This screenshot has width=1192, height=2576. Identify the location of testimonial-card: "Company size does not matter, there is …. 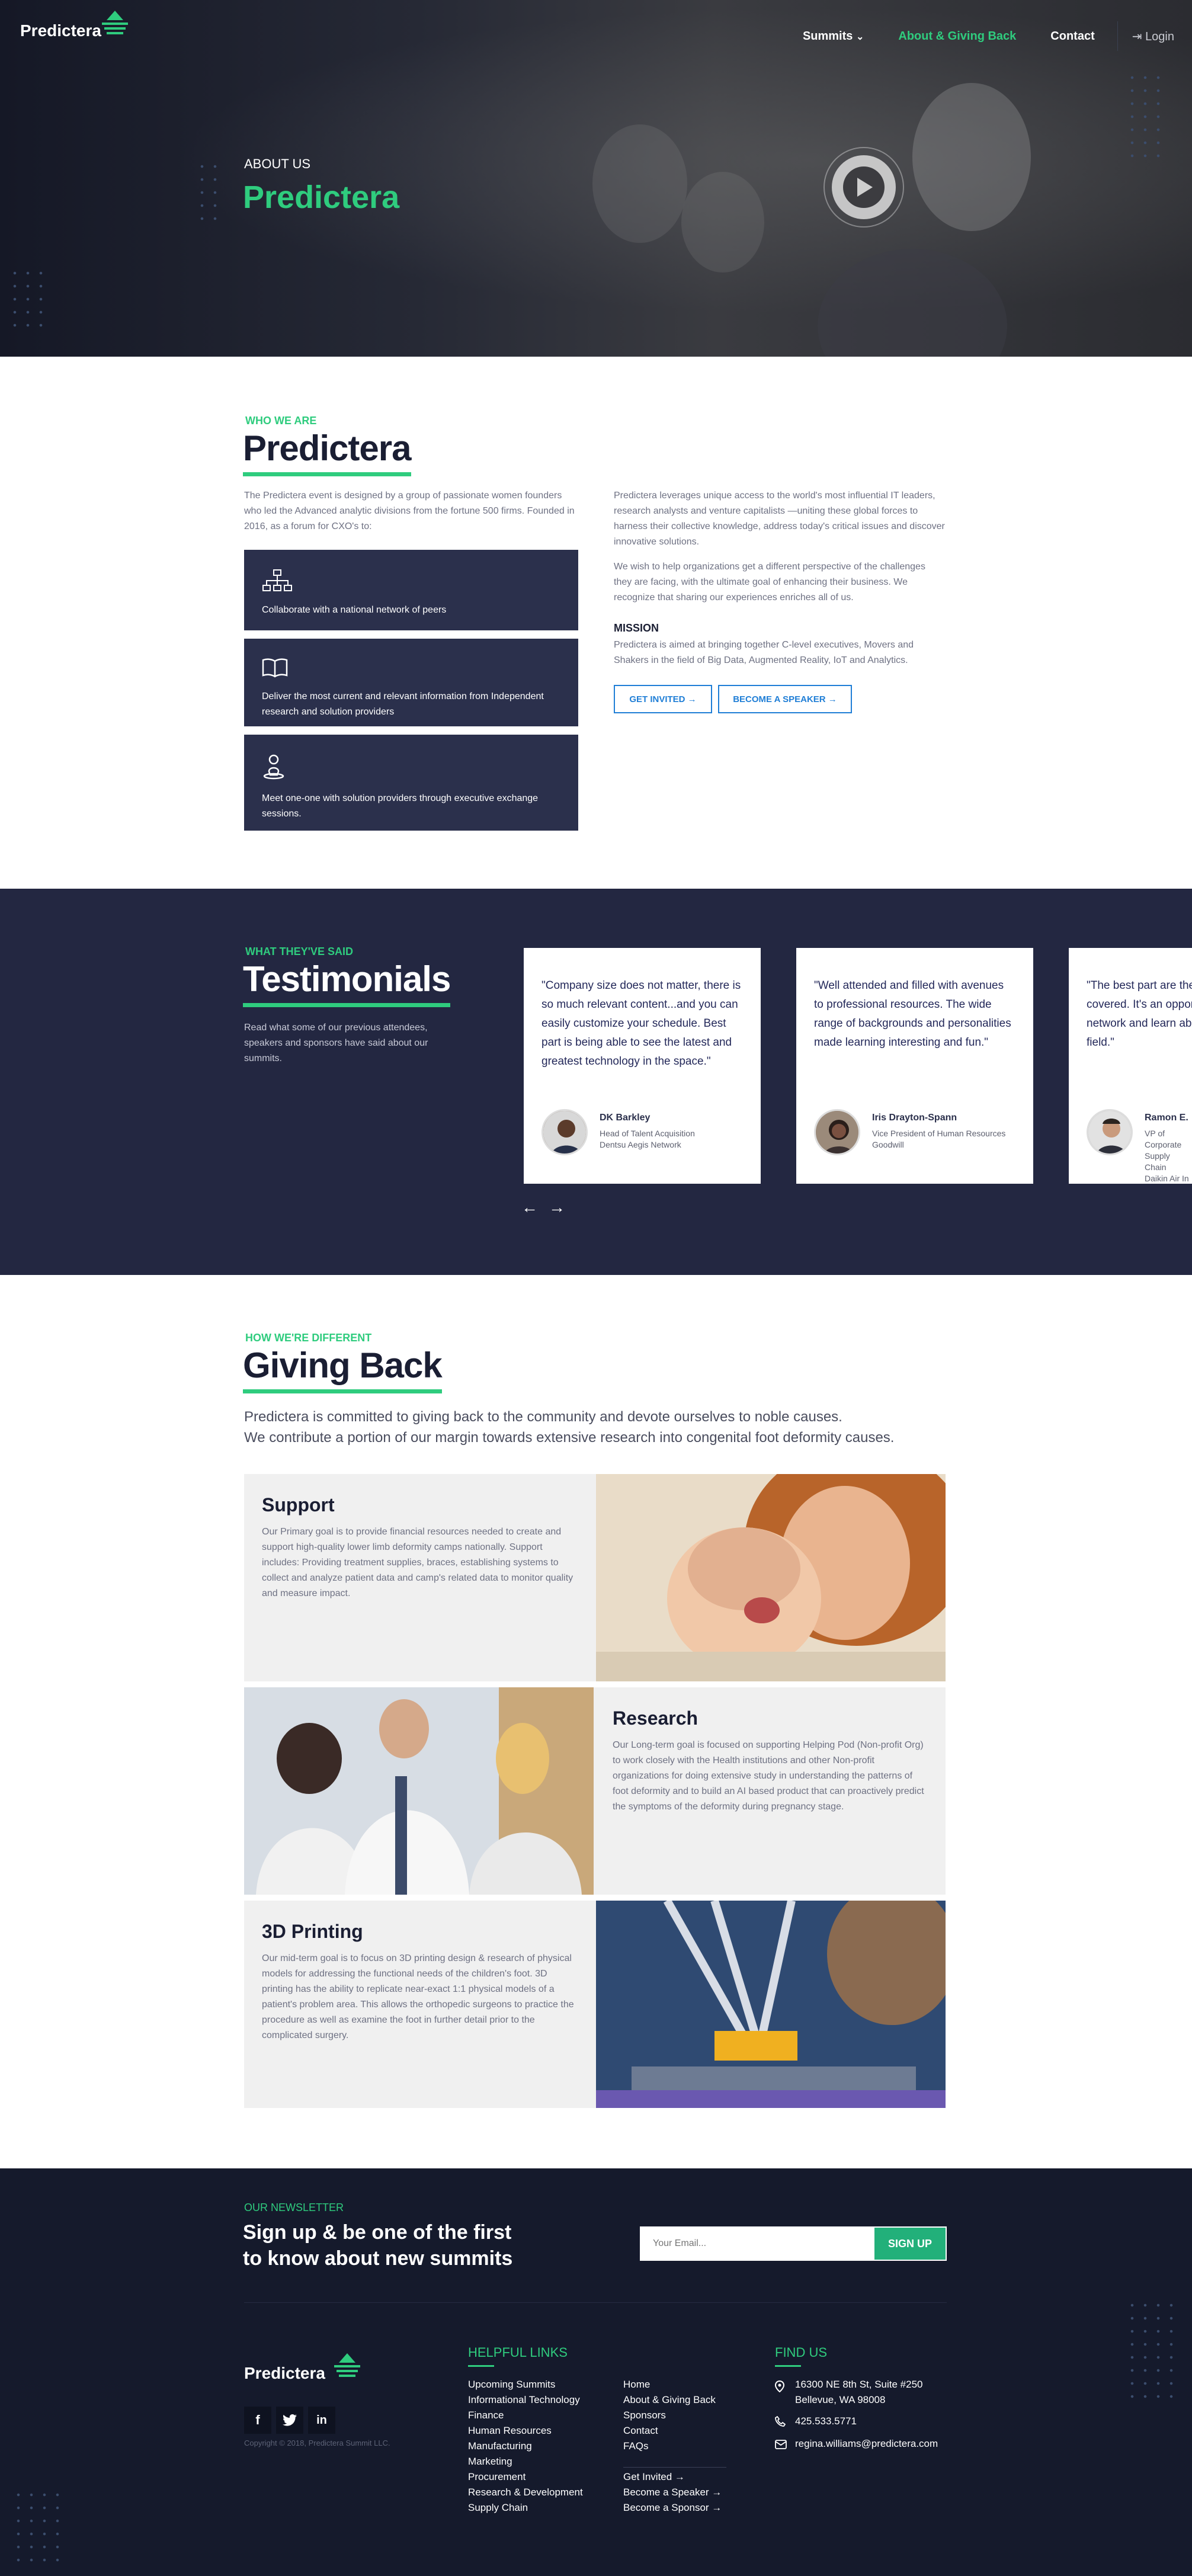
(642, 1066).